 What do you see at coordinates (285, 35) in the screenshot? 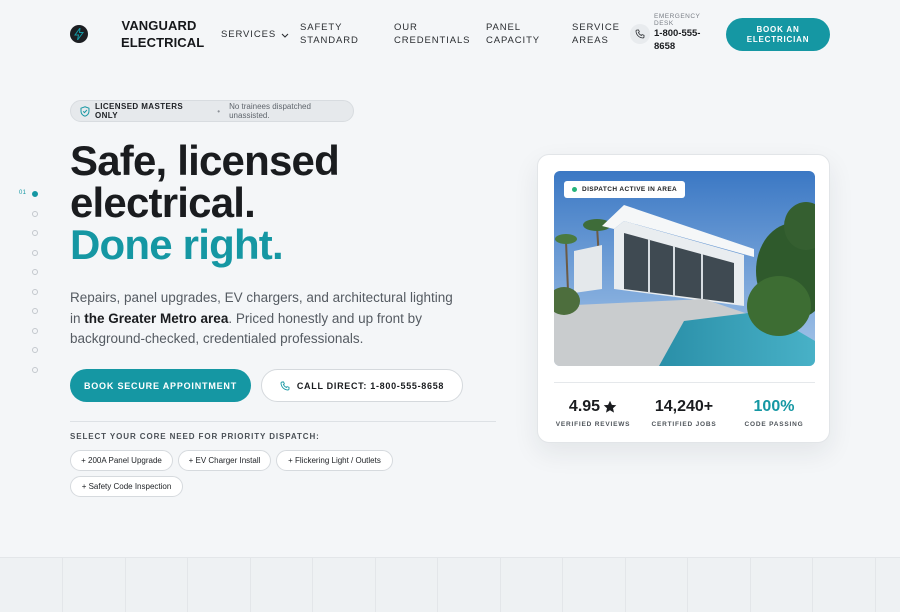
I see `chevron-down-icon` at bounding box center [285, 35].